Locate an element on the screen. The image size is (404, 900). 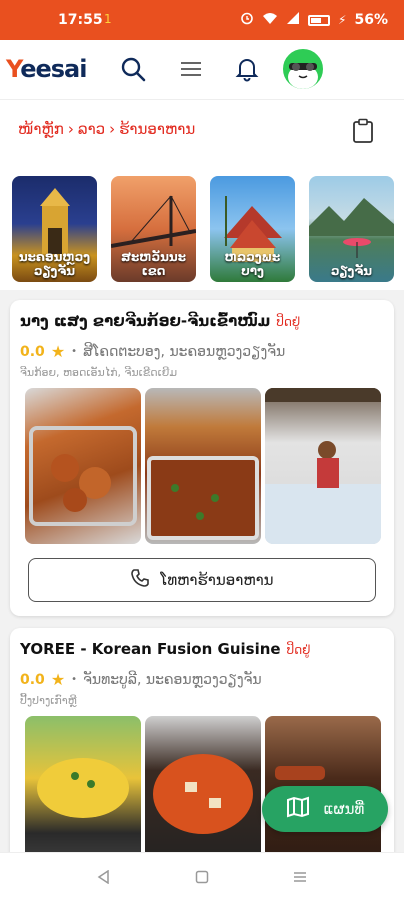
avatar is located at coordinates (303, 69).